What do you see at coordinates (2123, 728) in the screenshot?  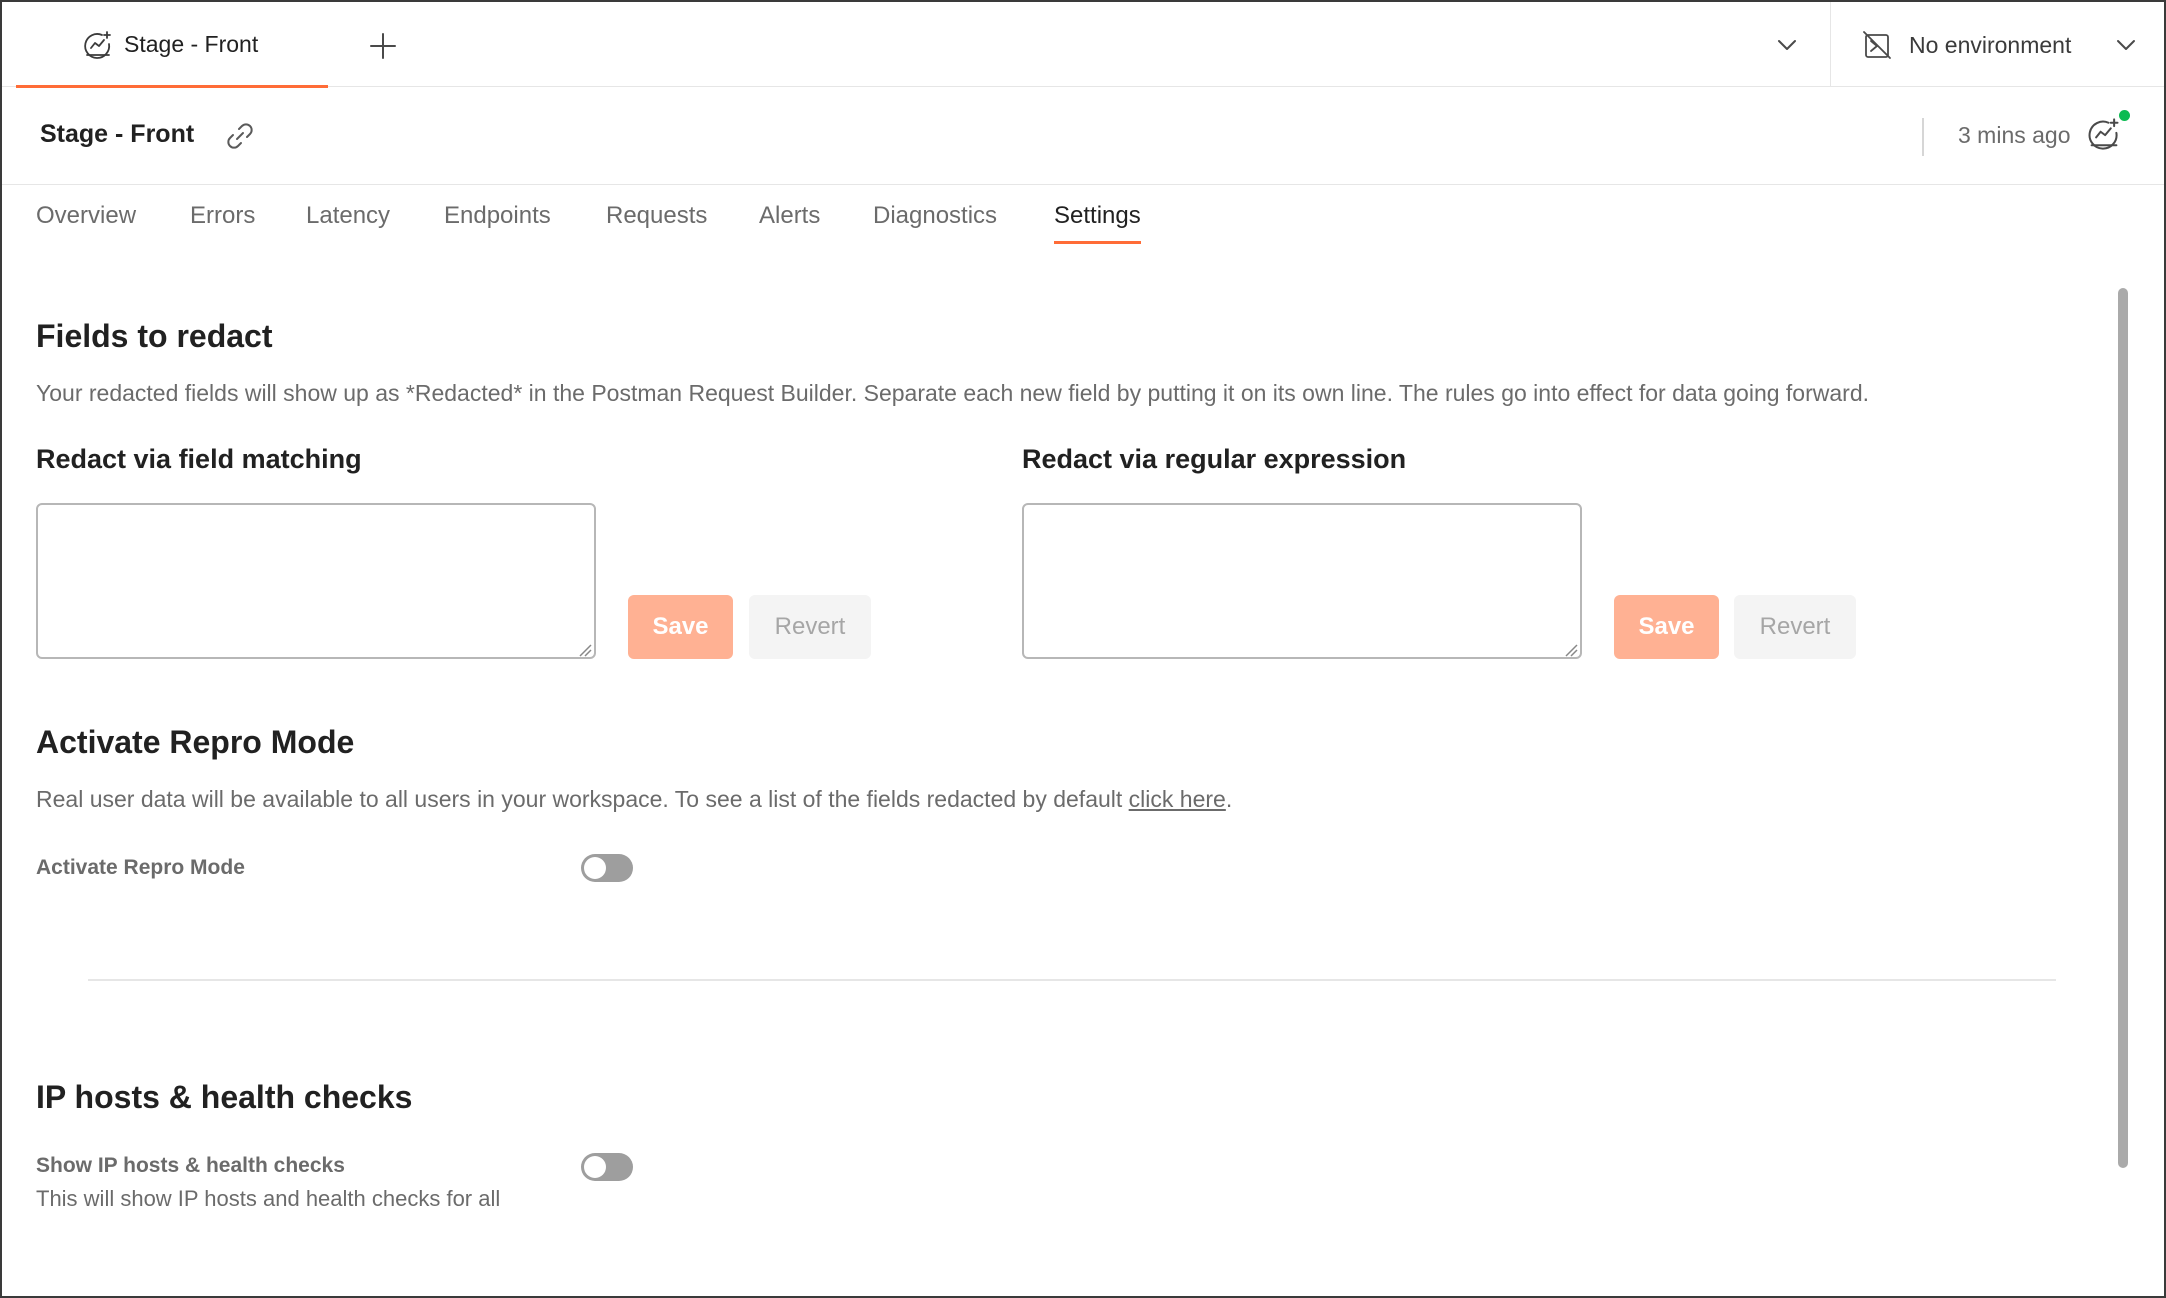 I see `vertical-scrollbar` at bounding box center [2123, 728].